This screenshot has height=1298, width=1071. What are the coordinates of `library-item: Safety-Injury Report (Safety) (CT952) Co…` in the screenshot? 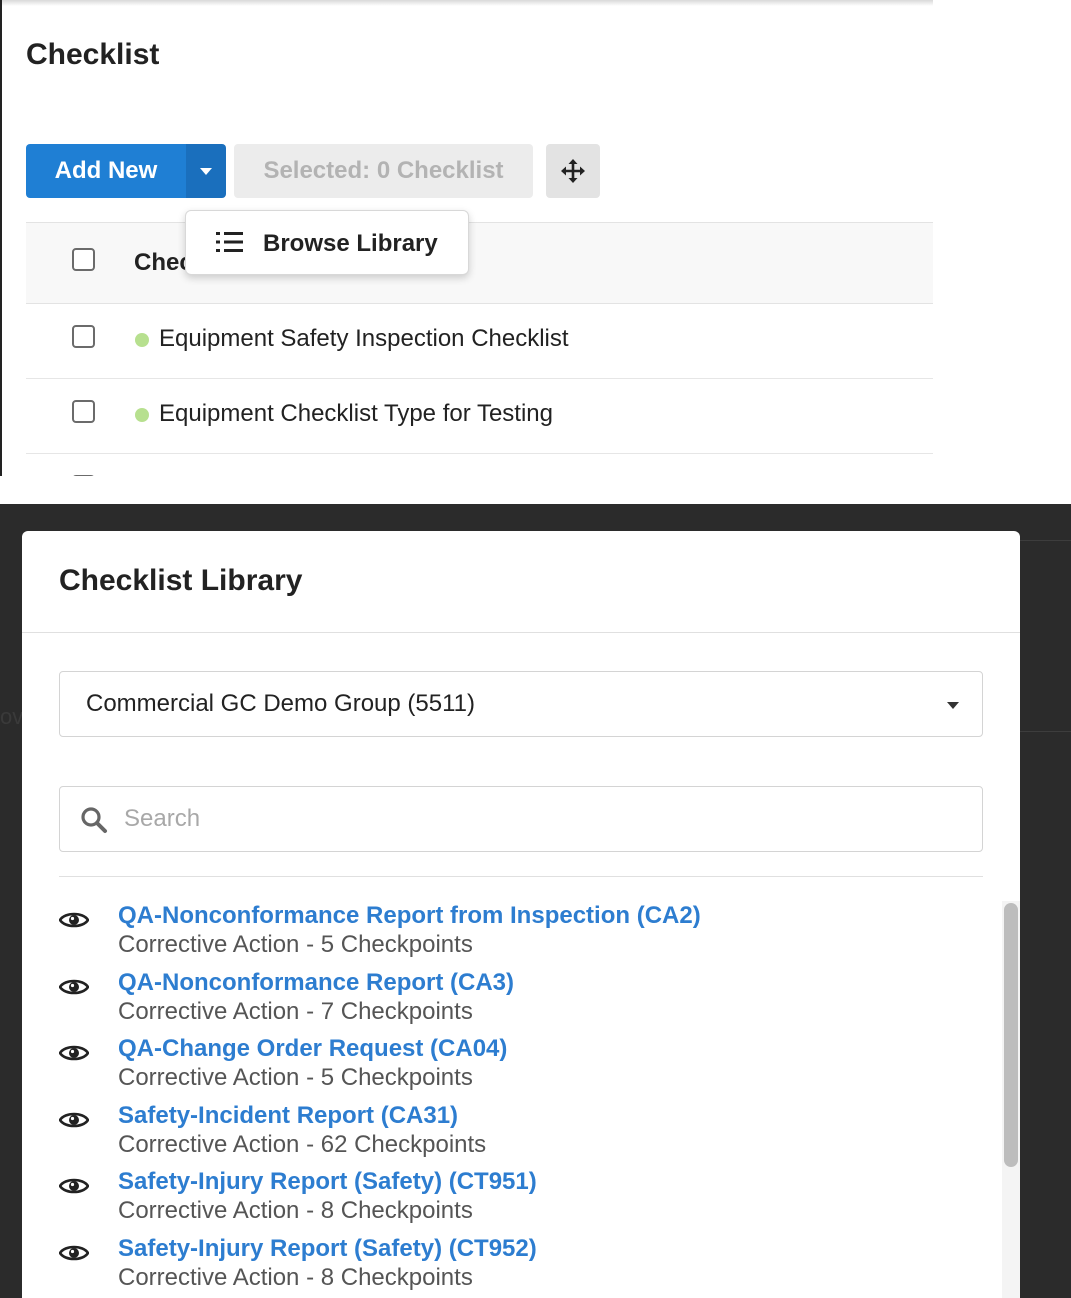 It's located at (509, 1265).